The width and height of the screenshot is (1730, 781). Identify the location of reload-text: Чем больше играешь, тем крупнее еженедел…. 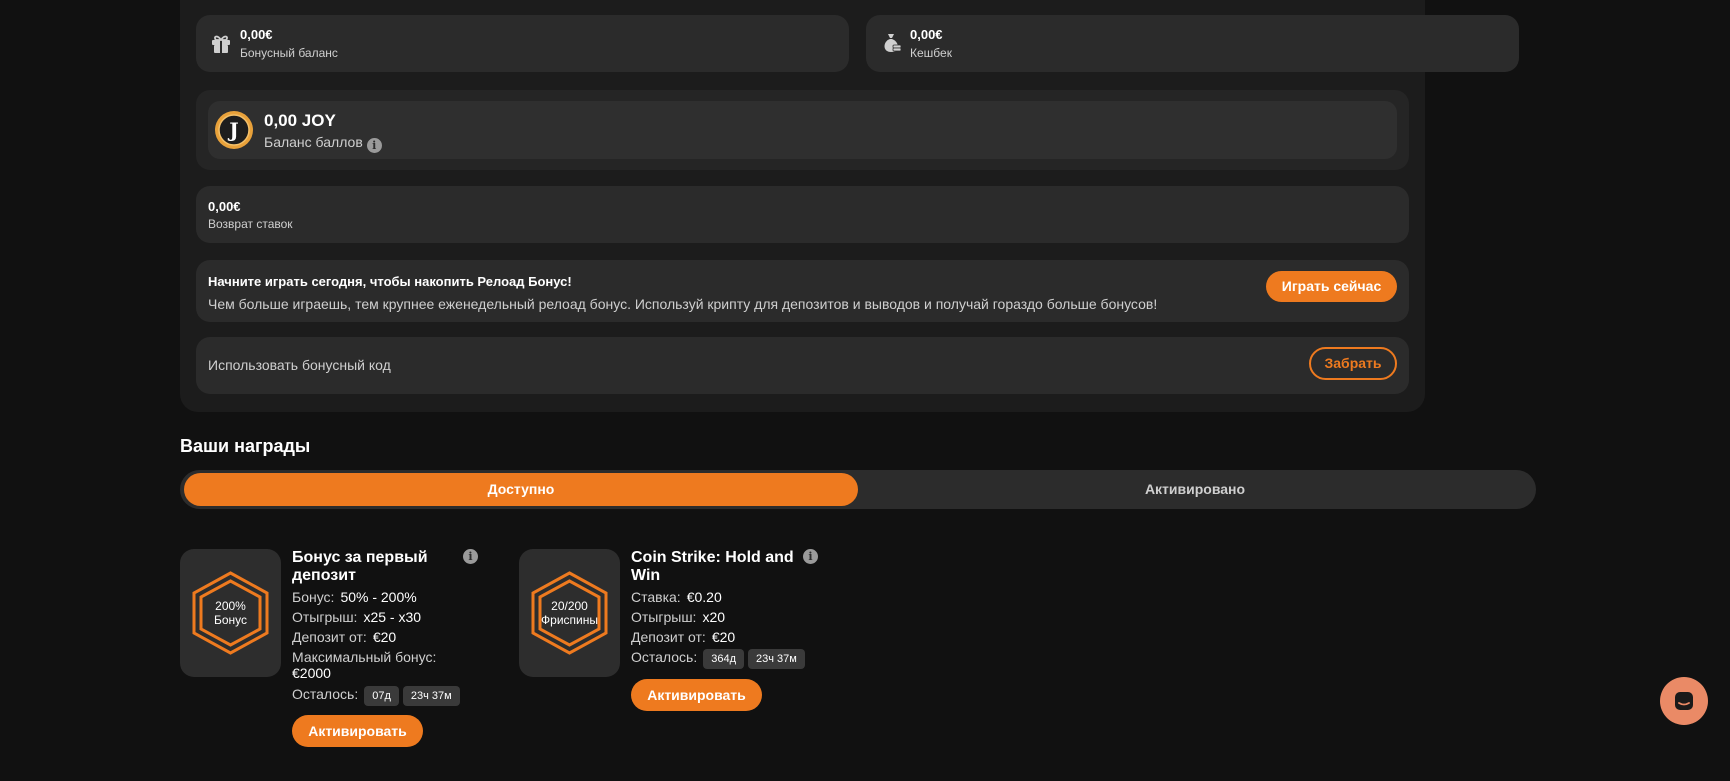
(683, 304).